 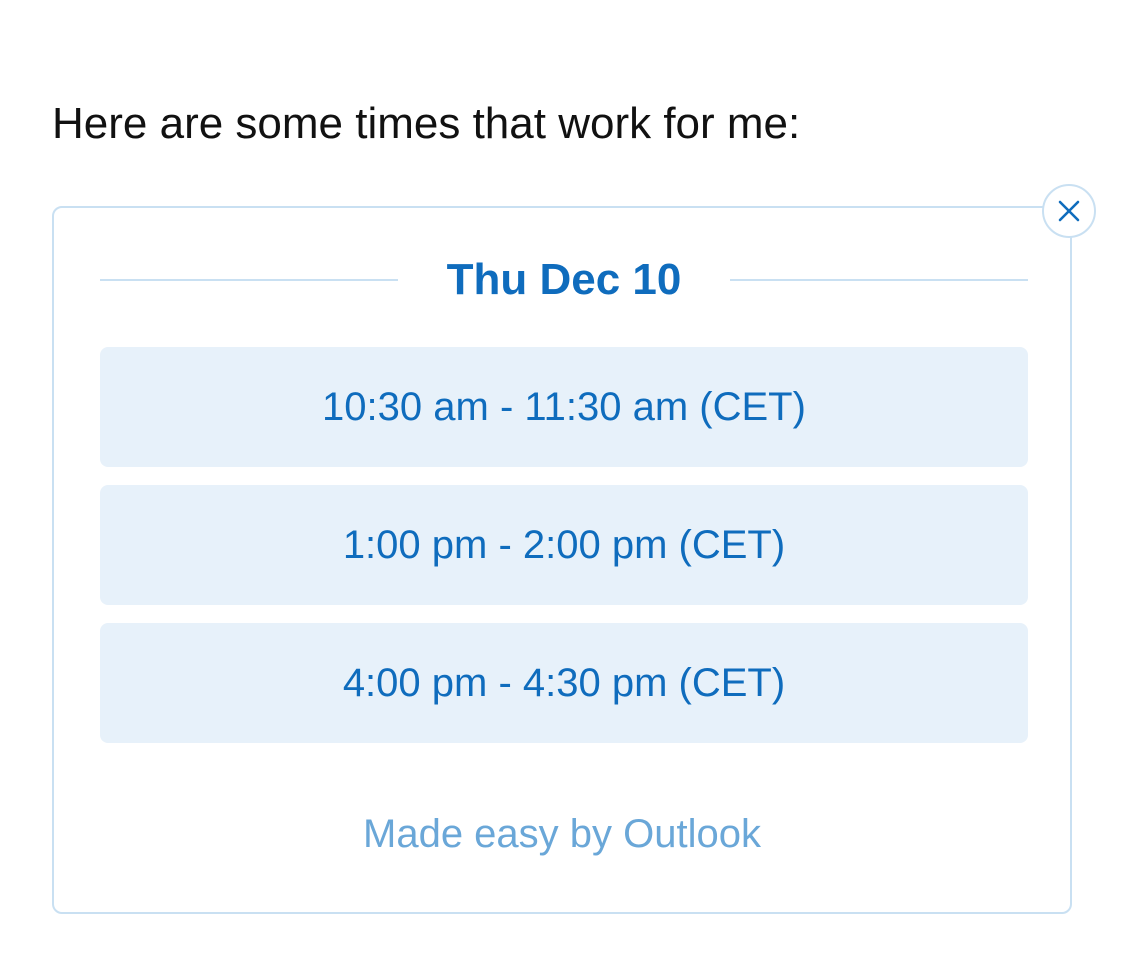 I want to click on close-icon, so click(x=1069, y=211).